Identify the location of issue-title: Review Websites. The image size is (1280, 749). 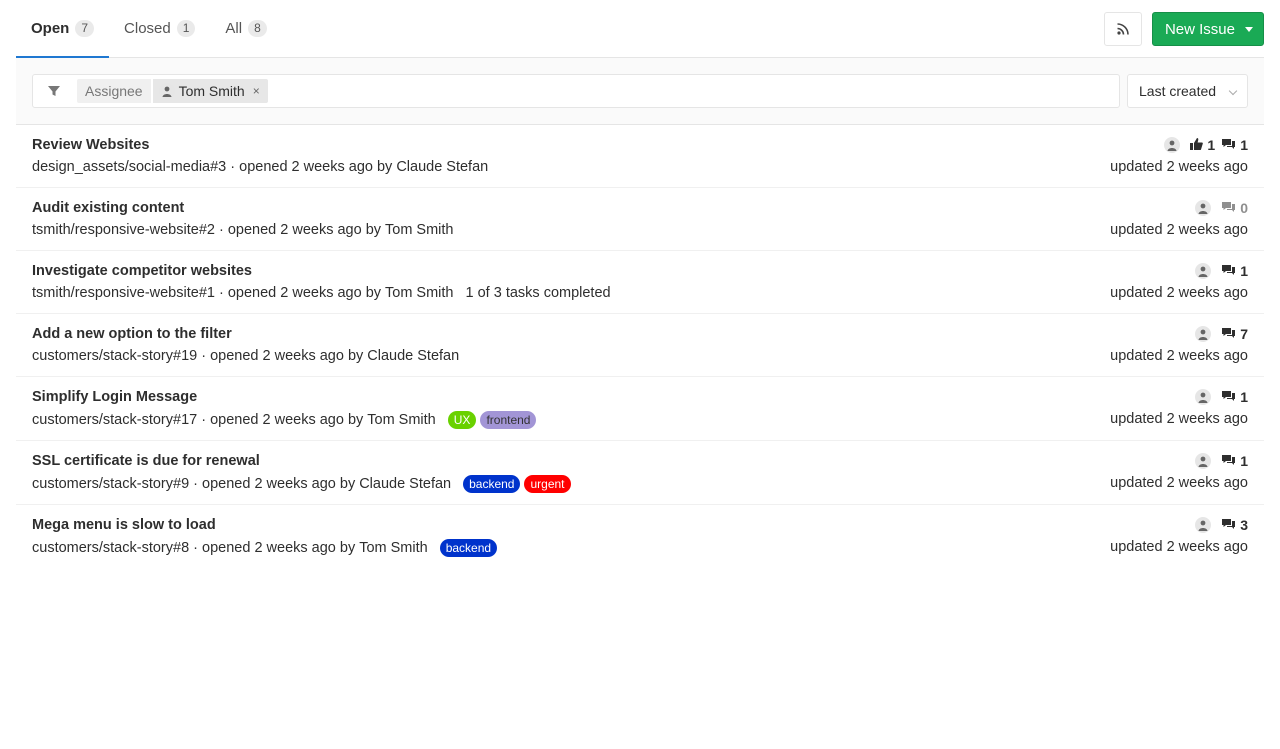
(90, 145).